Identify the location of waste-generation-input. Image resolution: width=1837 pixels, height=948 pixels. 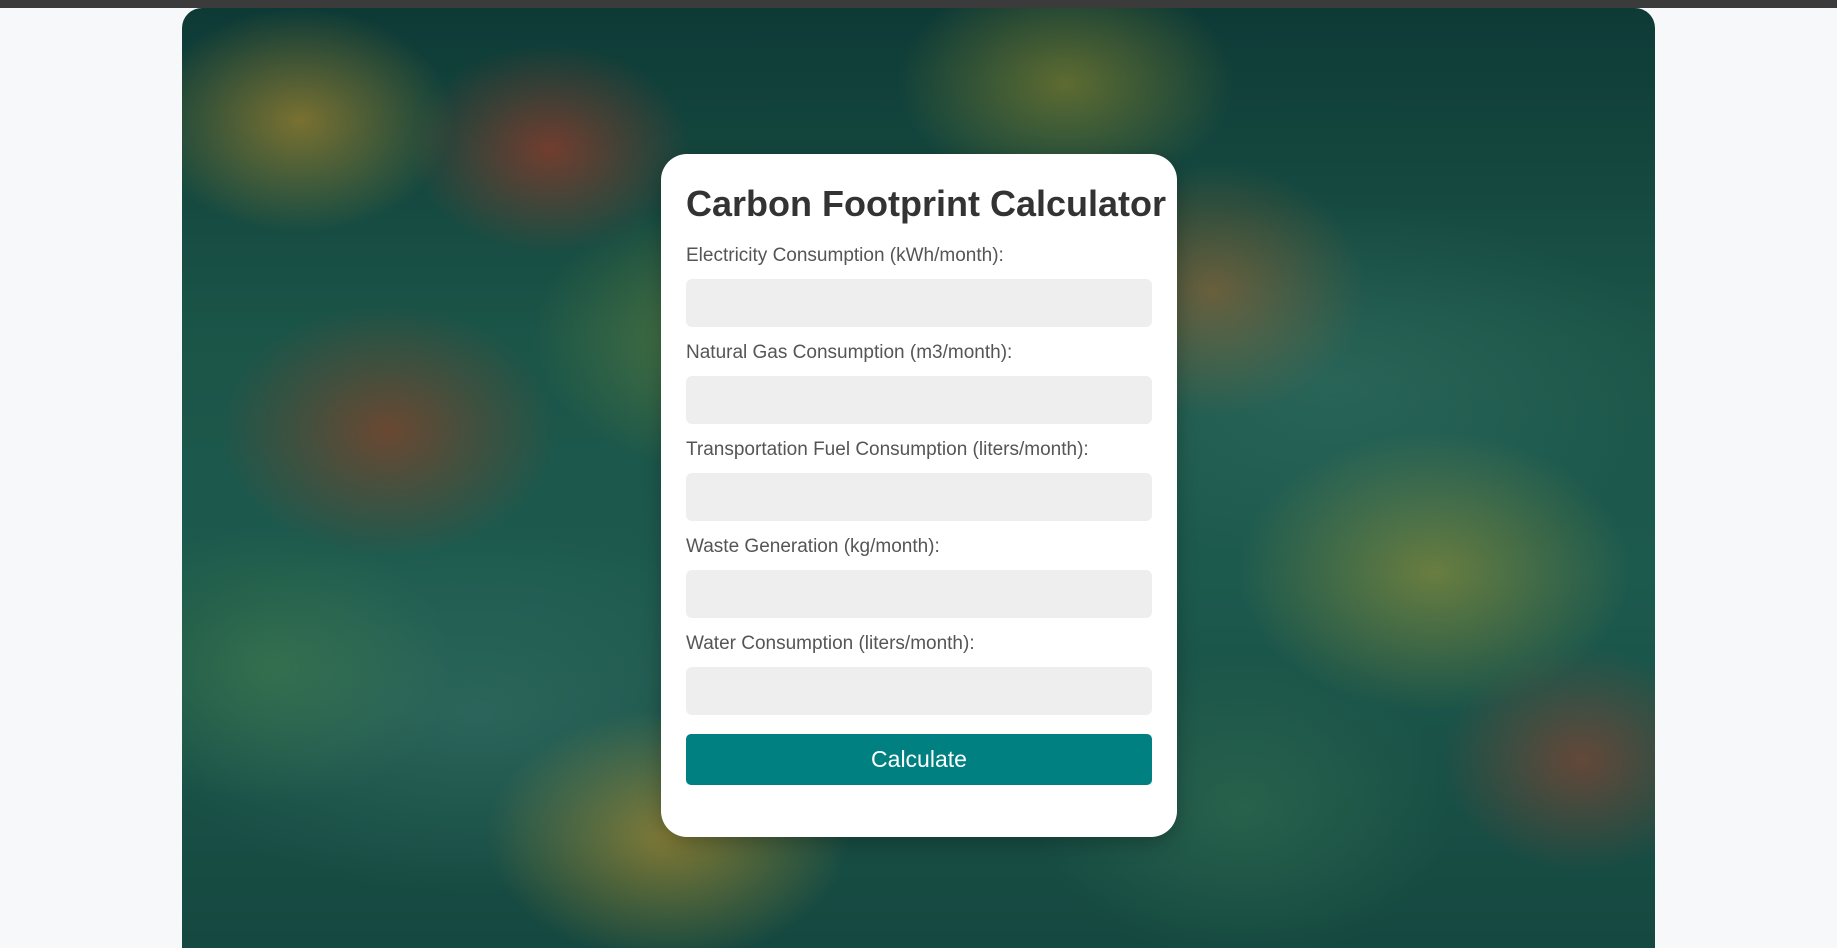
(919, 594).